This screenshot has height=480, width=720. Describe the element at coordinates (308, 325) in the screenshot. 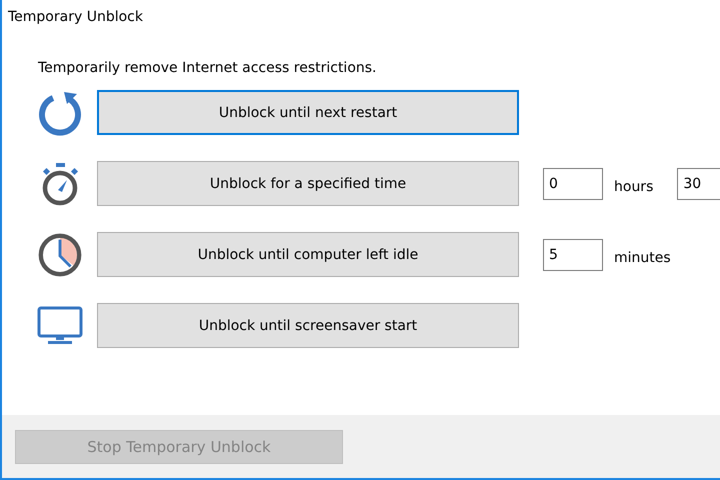

I see `unblock-button: Unblock until screensaver start` at that location.